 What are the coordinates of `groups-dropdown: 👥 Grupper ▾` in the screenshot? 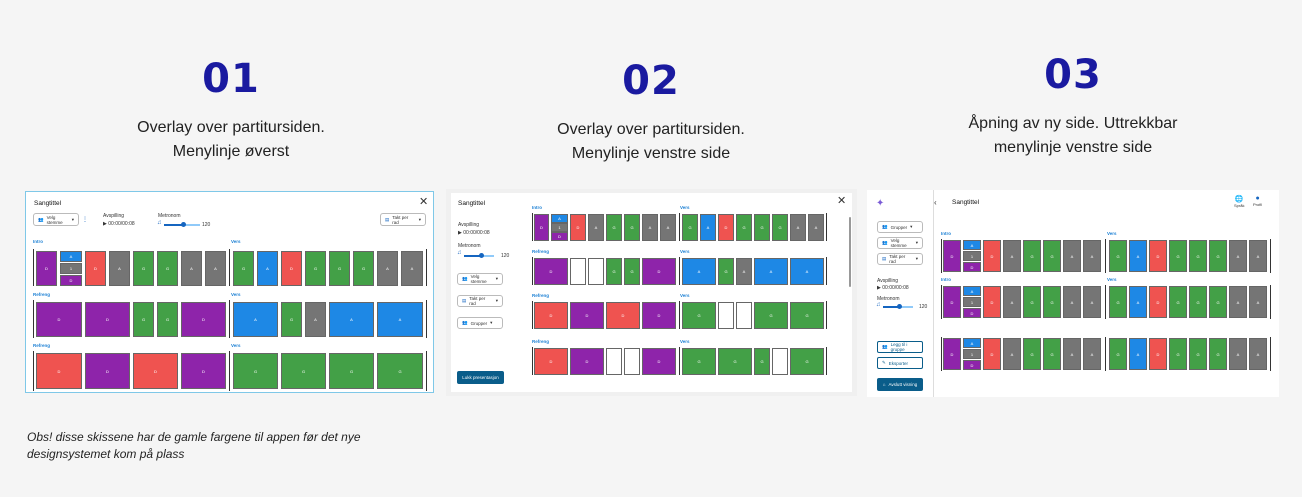 It's located at (480, 323).